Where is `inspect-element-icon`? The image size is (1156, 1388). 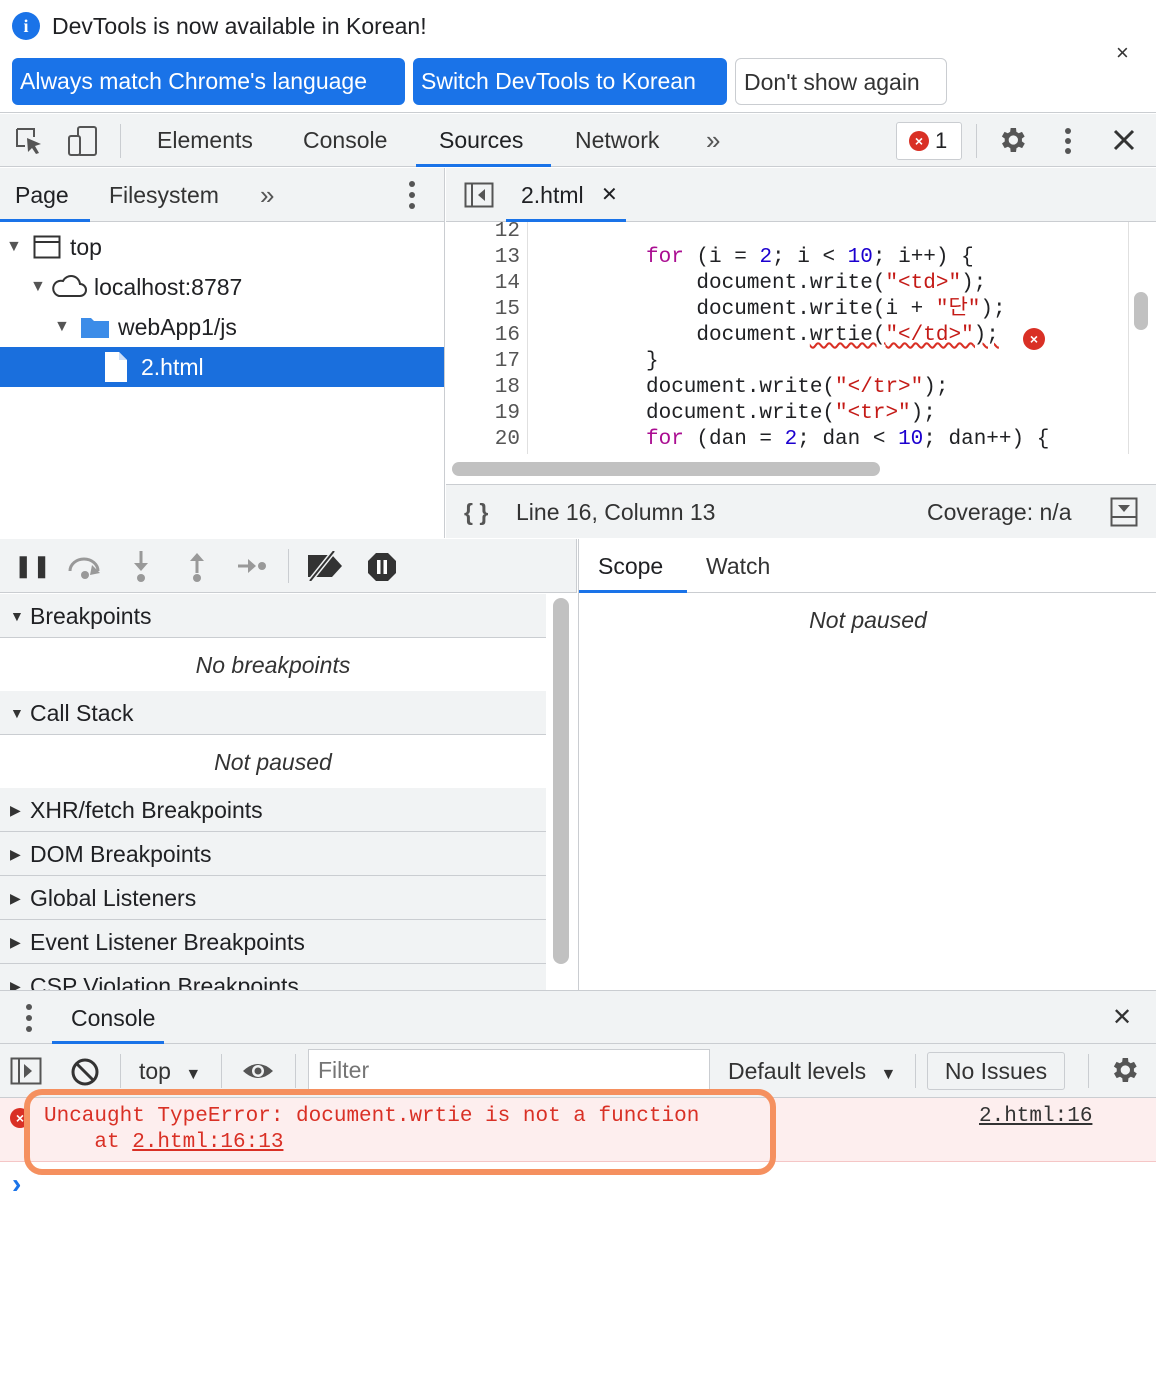
inspect-element-icon is located at coordinates (30, 142).